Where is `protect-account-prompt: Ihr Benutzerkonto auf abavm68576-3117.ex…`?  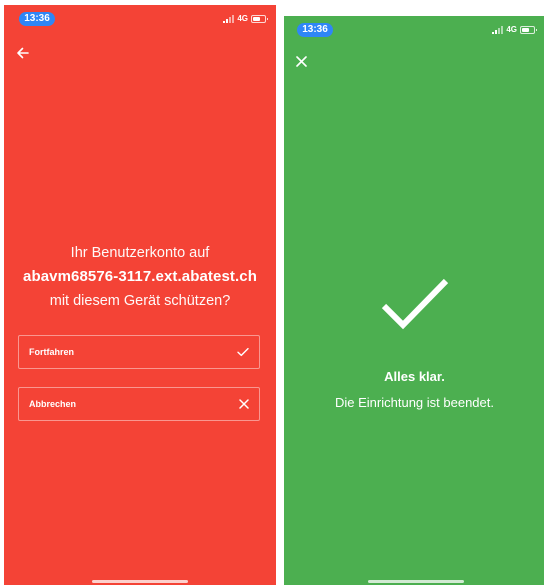
protect-account-prompt: Ihr Benutzerkonto auf abavm68576-3117.ex… is located at coordinates (140, 277).